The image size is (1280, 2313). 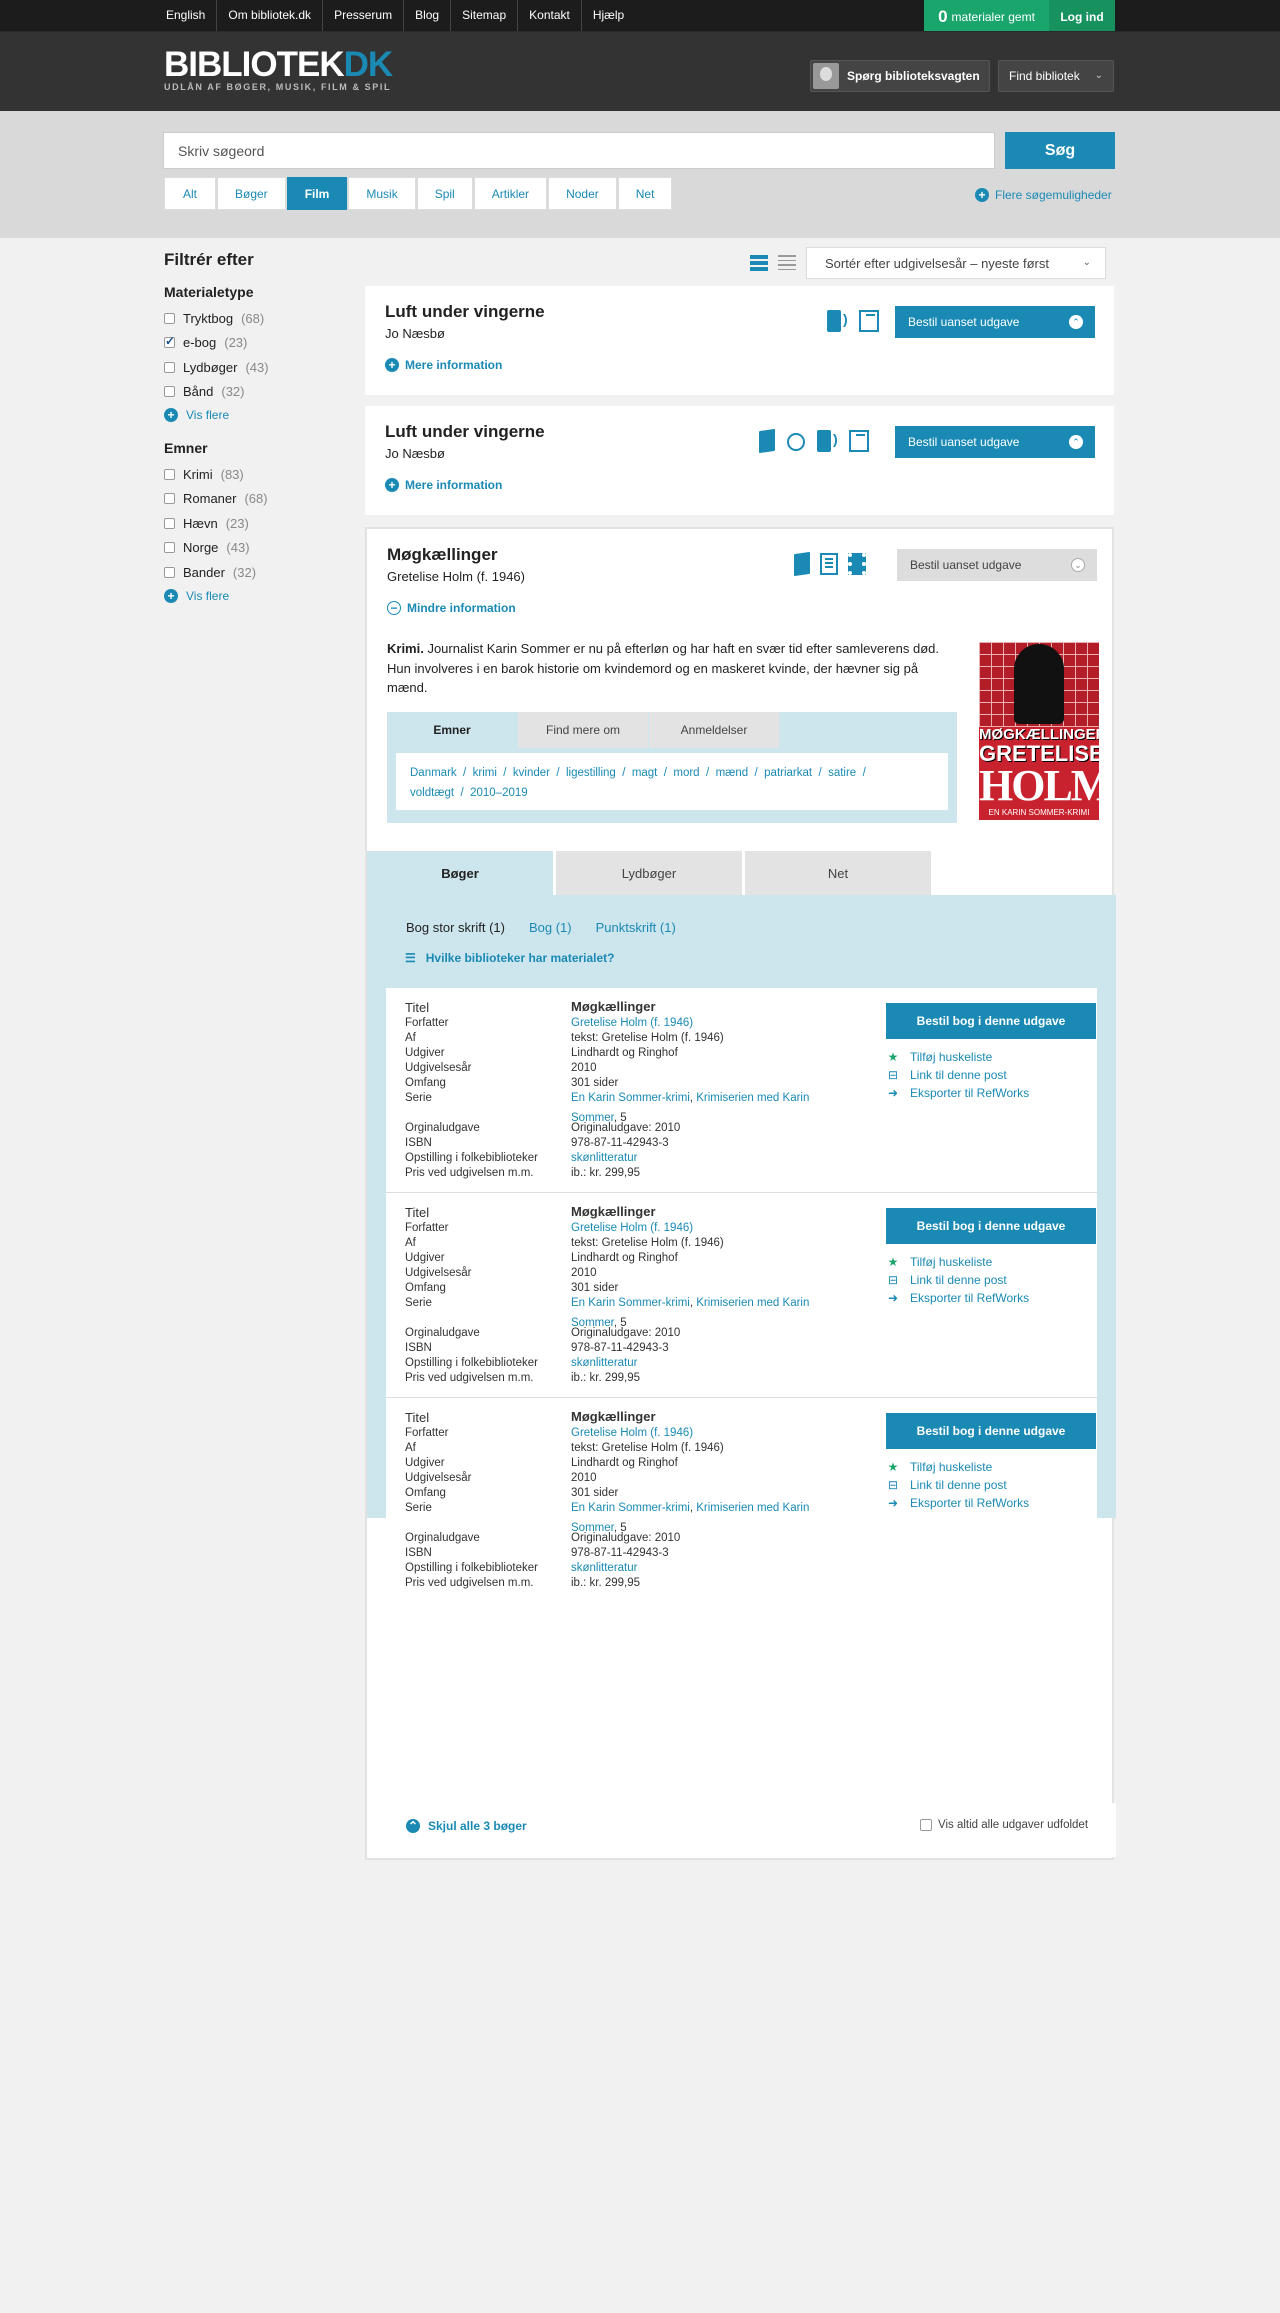 What do you see at coordinates (510, 958) in the screenshot?
I see `which-libraries-link: ☰ Hvilke biblioteker har materialet?` at bounding box center [510, 958].